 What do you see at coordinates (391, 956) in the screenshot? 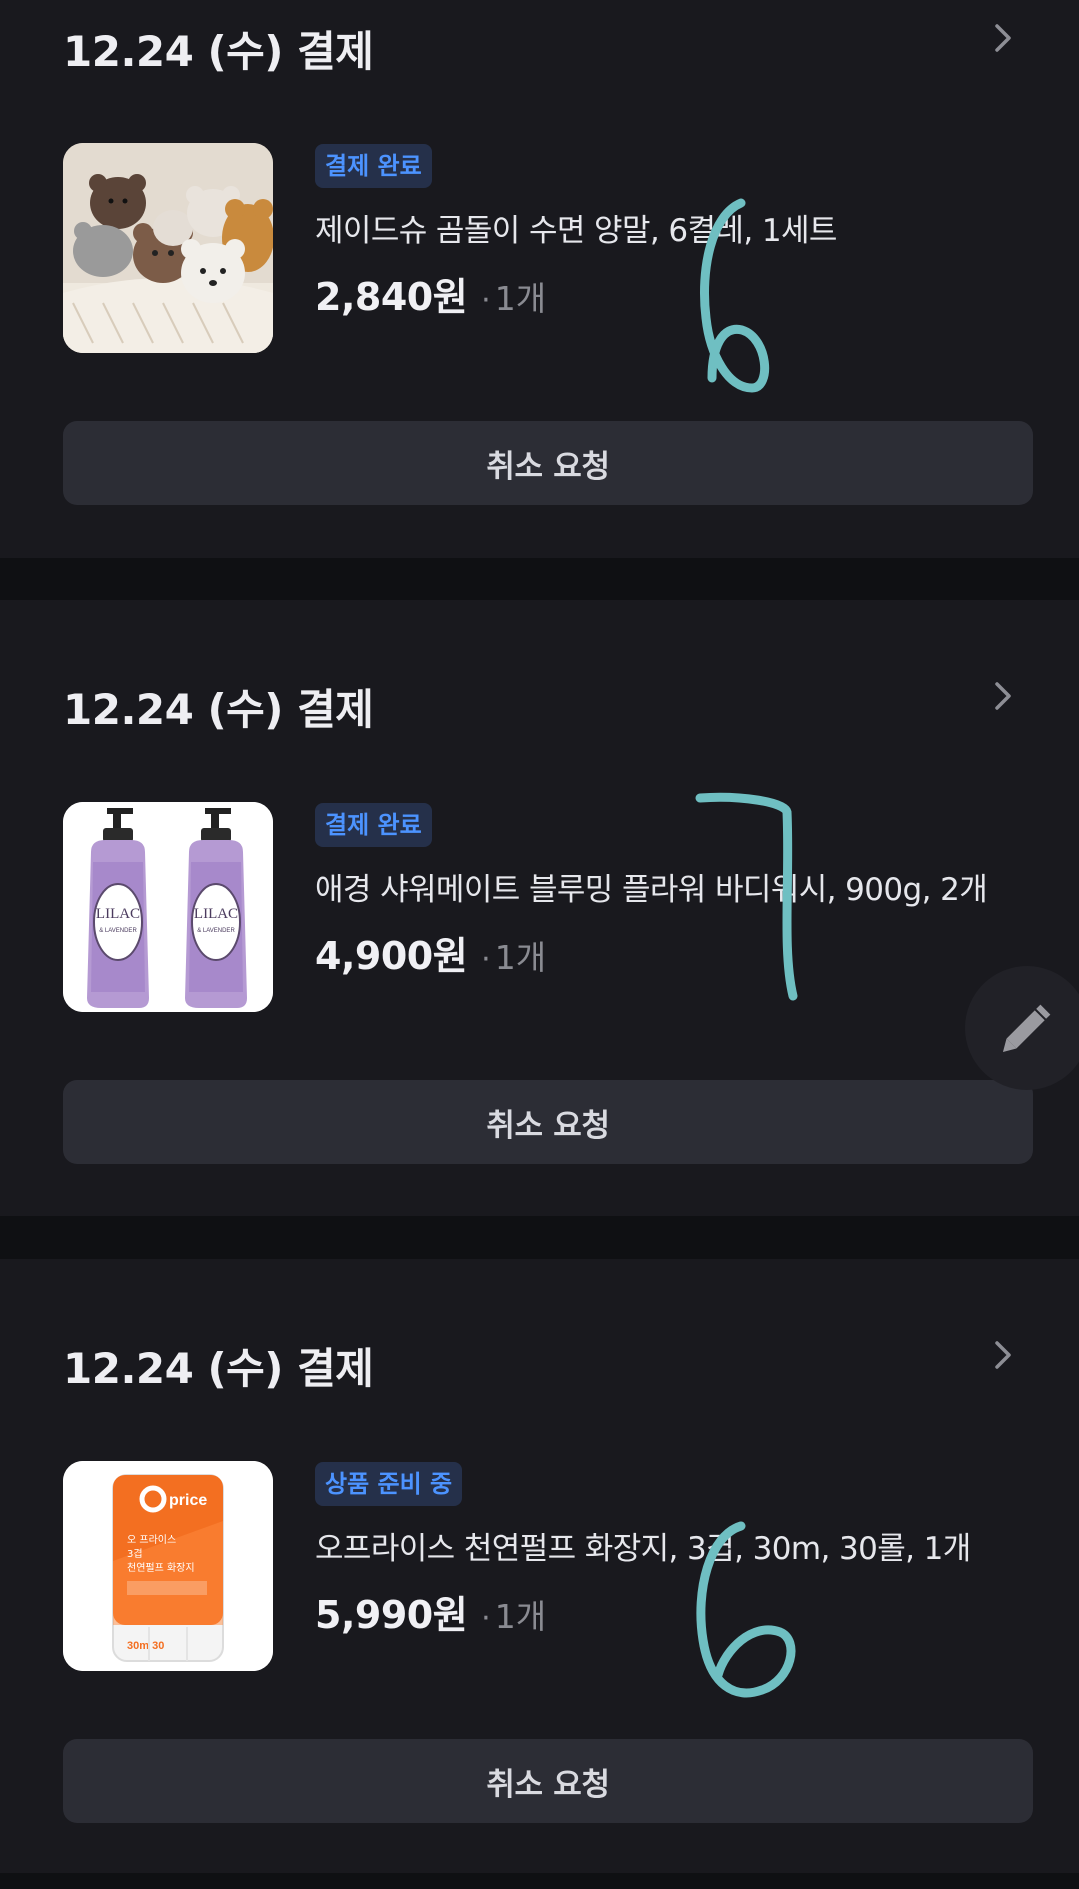
I see `price: 4,900원` at bounding box center [391, 956].